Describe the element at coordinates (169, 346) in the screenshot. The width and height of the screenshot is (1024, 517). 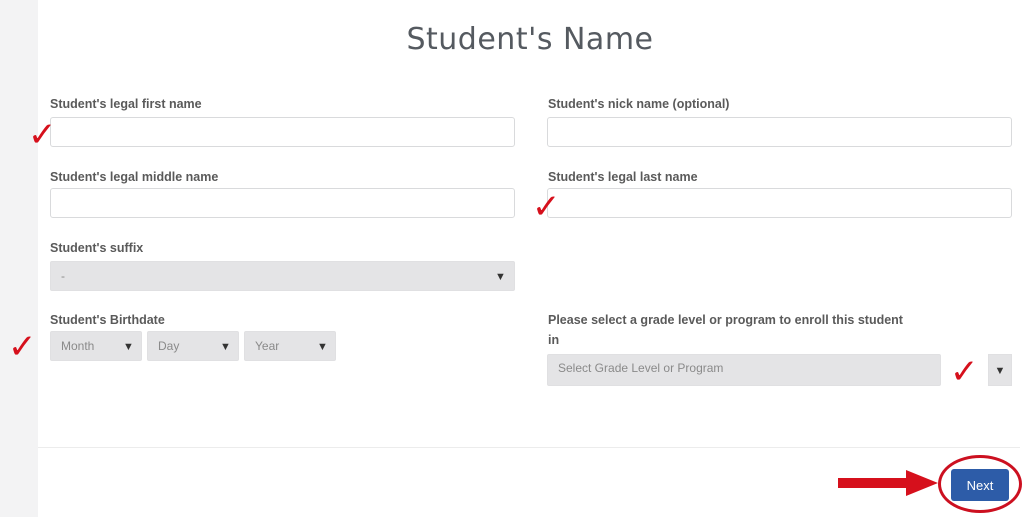
I see `birth-day-value: Day` at that location.